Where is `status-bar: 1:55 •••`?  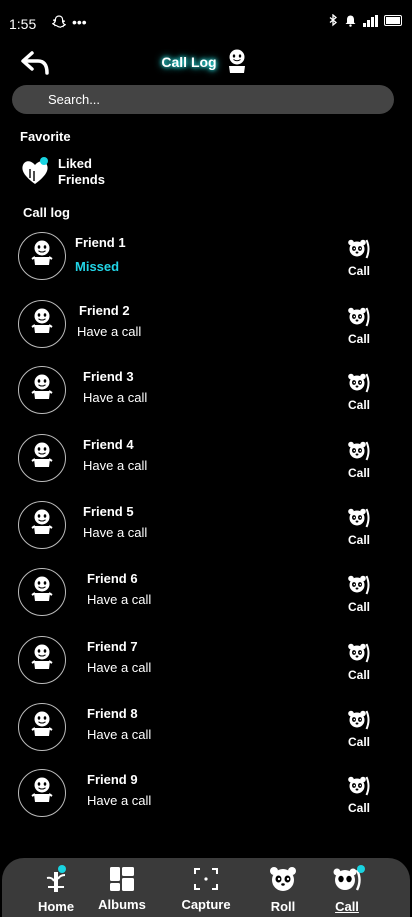 status-bar: 1:55 ••• is located at coordinates (206, 23).